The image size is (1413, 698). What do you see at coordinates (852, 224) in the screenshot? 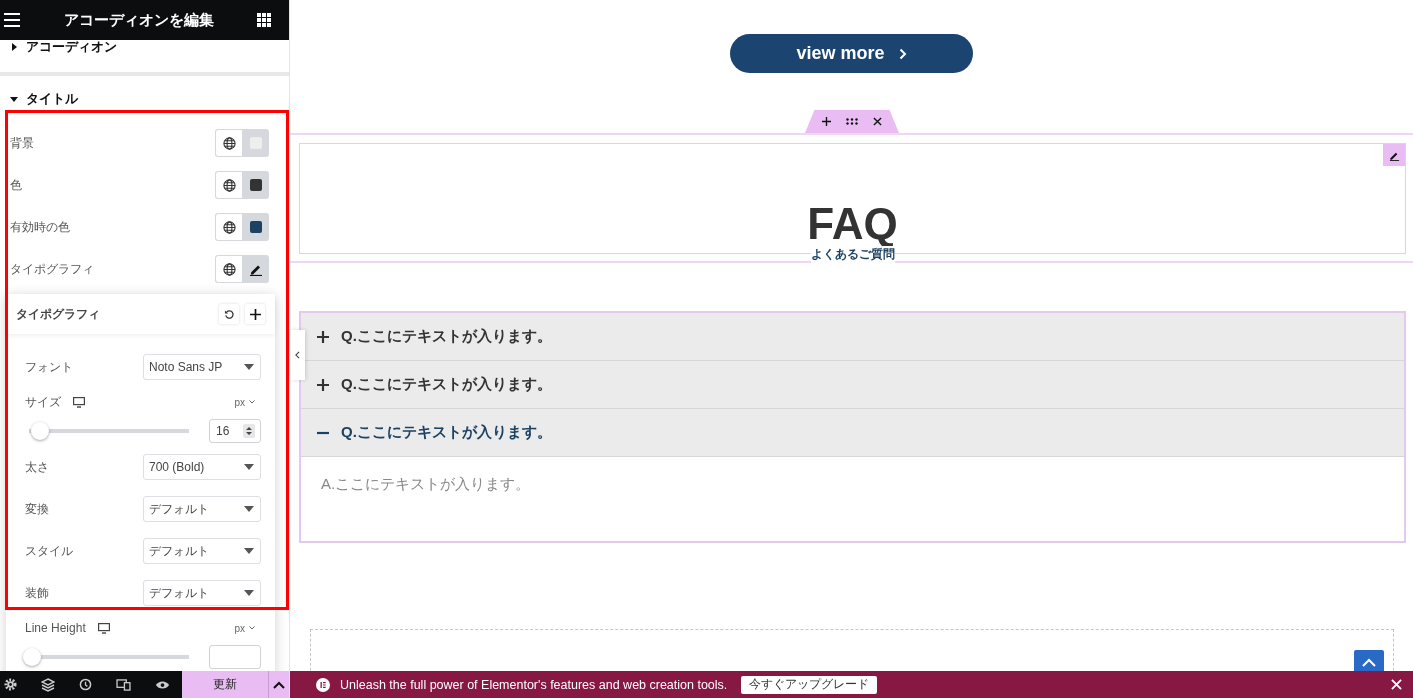
I see `faq-heading: FAQ` at bounding box center [852, 224].